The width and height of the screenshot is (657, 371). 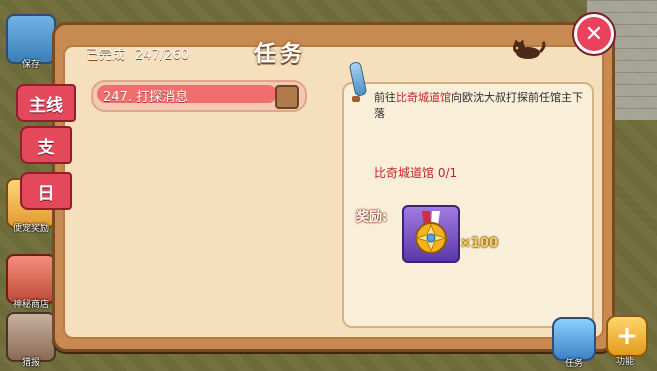 What do you see at coordinates (162, 55) in the screenshot?
I see `completed-value: 247/260` at bounding box center [162, 55].